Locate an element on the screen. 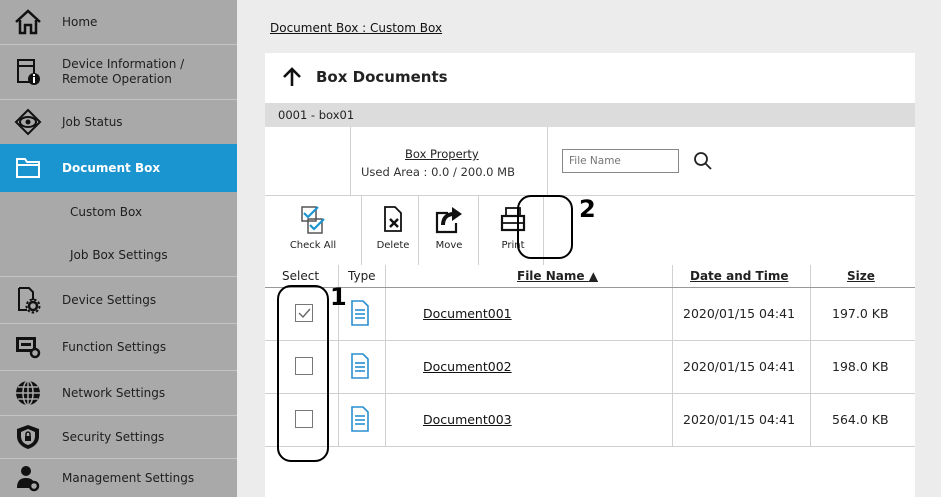 Image resolution: width=941 pixels, height=497 pixels. check-all-button: Check All is located at coordinates (313, 230).